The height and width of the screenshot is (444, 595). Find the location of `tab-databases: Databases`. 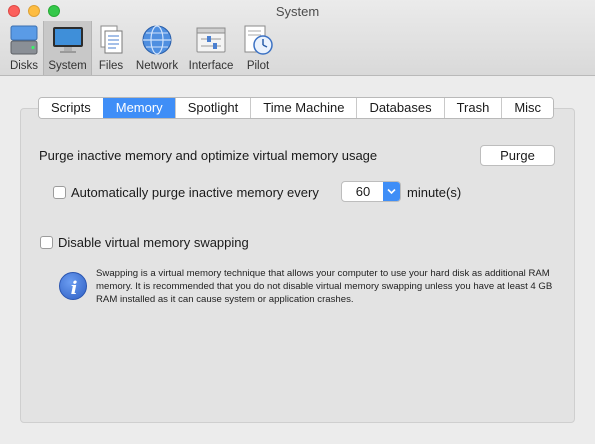

tab-databases: Databases is located at coordinates (400, 108).